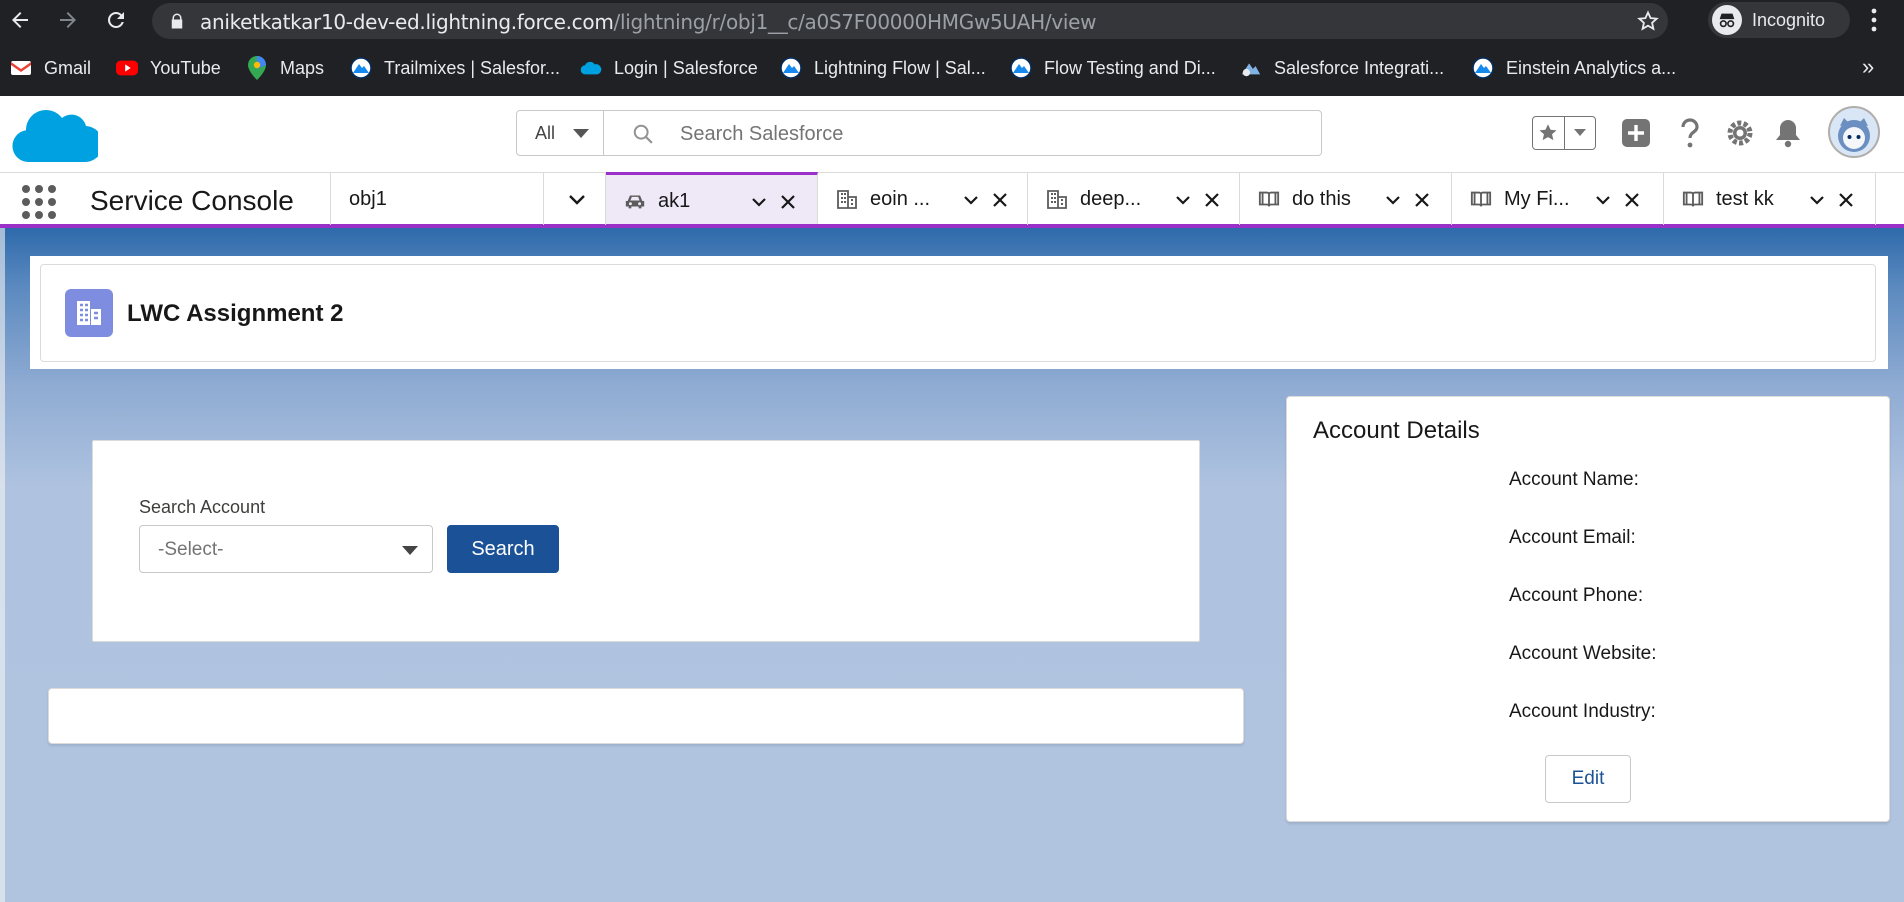 Image resolution: width=1904 pixels, height=902 pixels. Describe the element at coordinates (545, 132) in the screenshot. I see `search-scope-label: All` at that location.